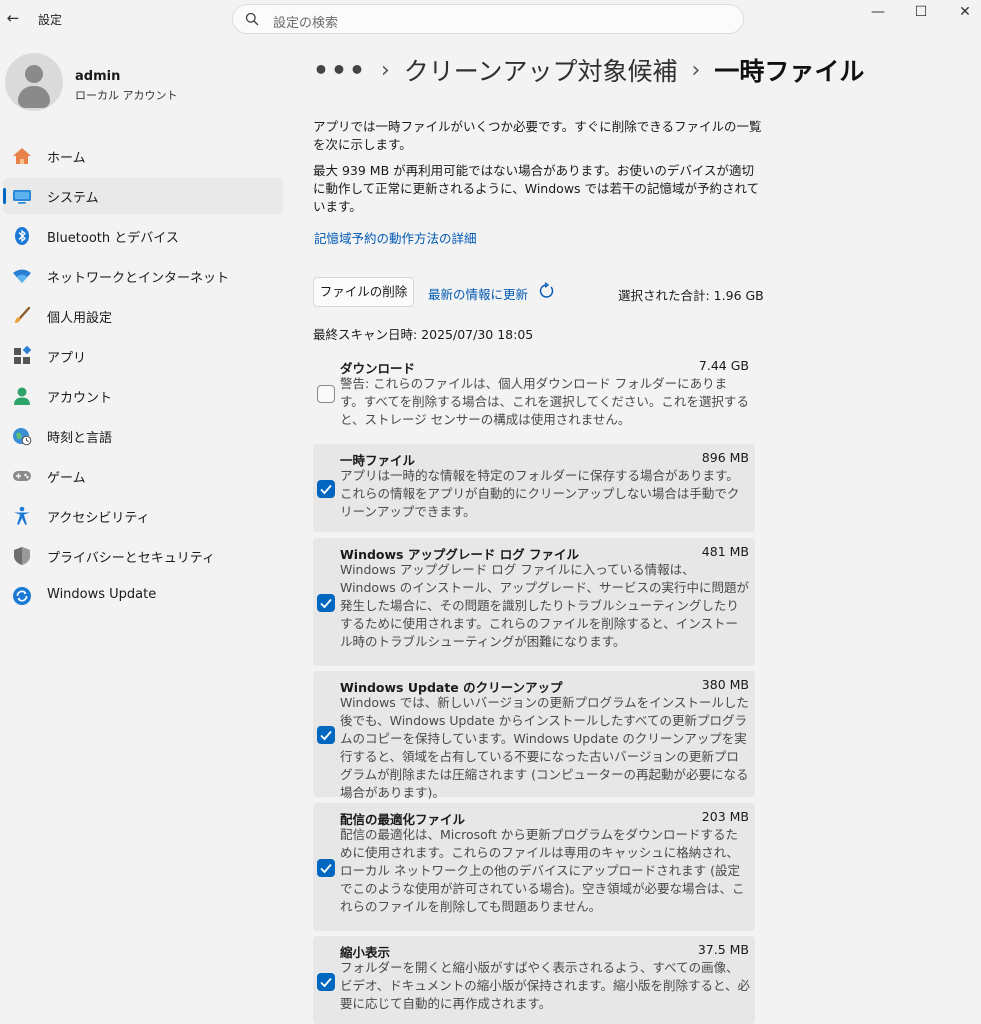 Image resolution: width=981 pixels, height=1024 pixels. What do you see at coordinates (340, 70) in the screenshot?
I see `breadcrumb-more-button: •••` at bounding box center [340, 70].